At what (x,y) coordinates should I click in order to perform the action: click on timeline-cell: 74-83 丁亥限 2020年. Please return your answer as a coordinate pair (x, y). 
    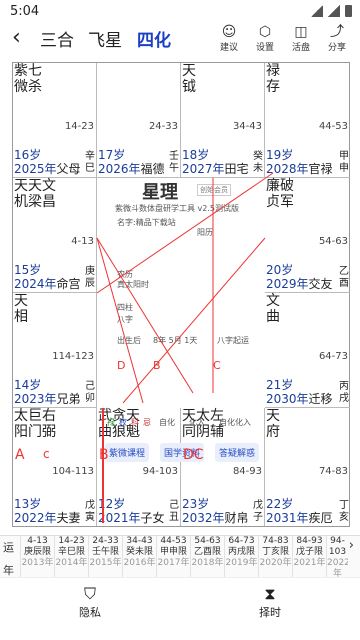
    Looking at the image, I should click on (275, 557).